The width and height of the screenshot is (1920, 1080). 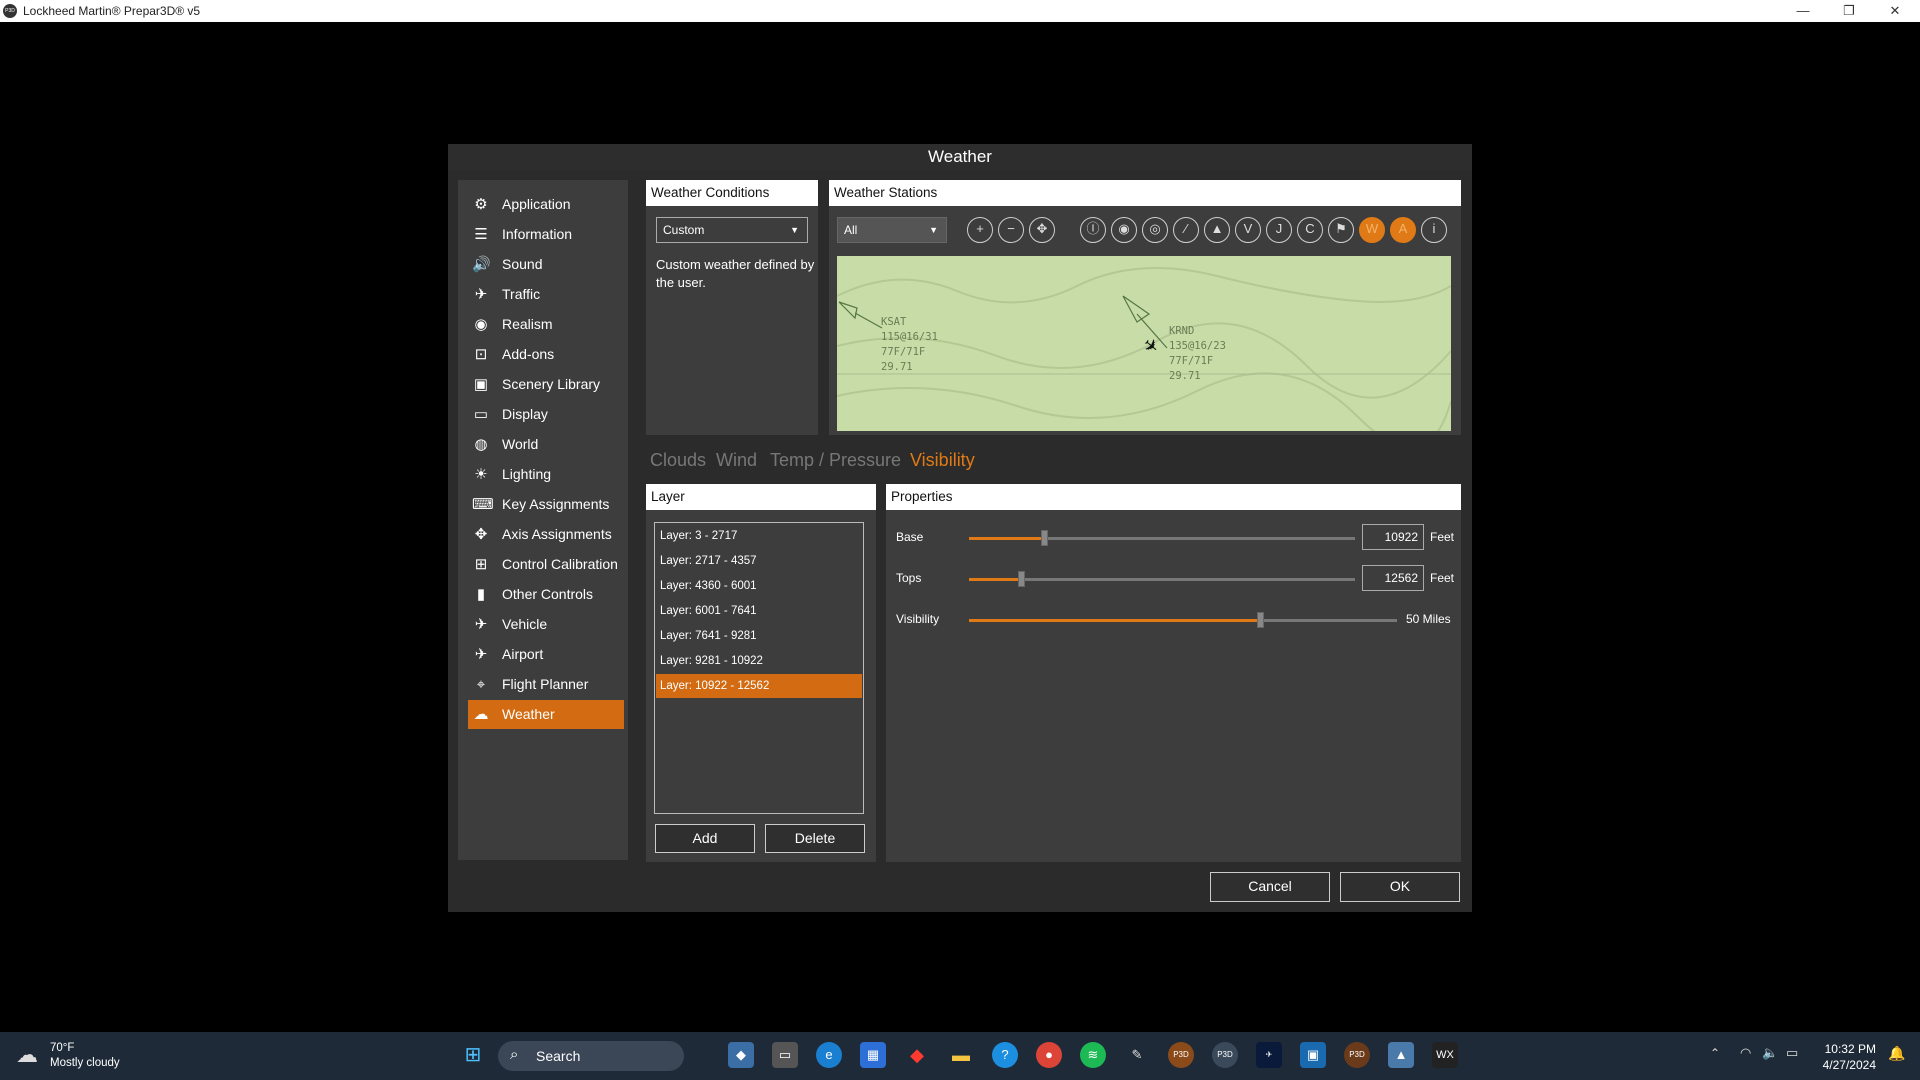 What do you see at coordinates (1124, 230) in the screenshot?
I see `ndb-icon: ◉` at bounding box center [1124, 230].